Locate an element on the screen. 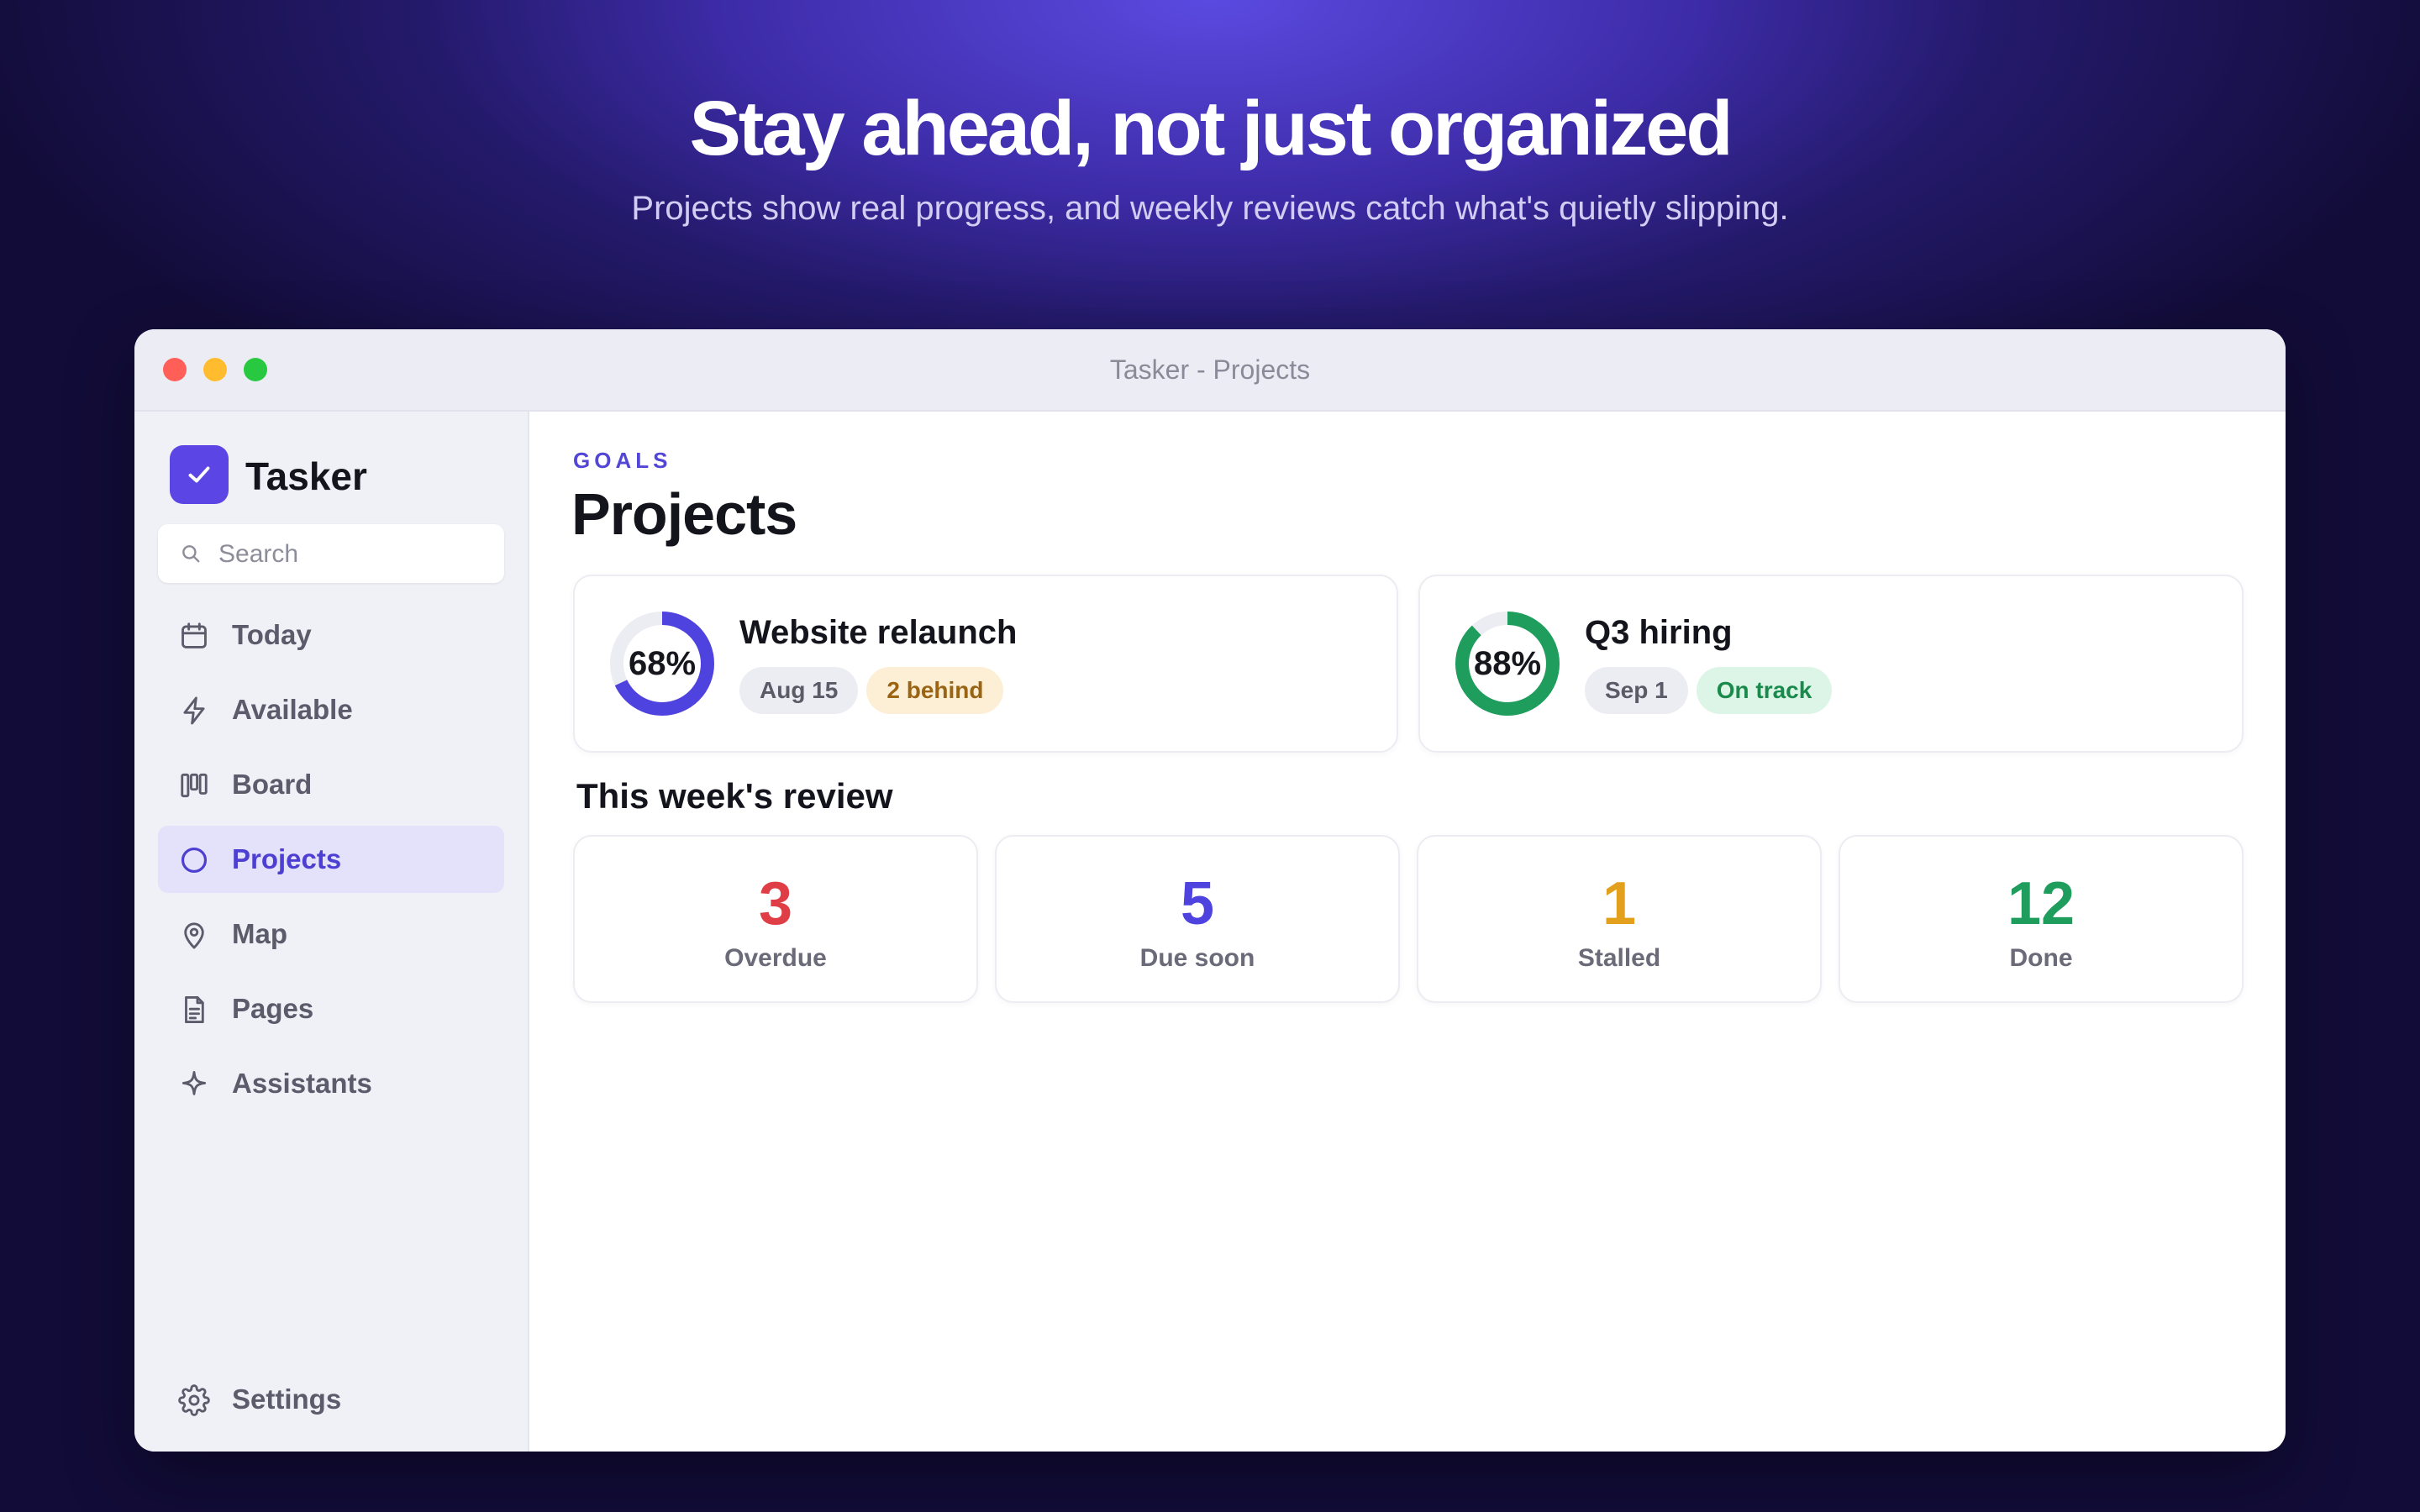  sidebar-item-available: Available is located at coordinates (331, 709).